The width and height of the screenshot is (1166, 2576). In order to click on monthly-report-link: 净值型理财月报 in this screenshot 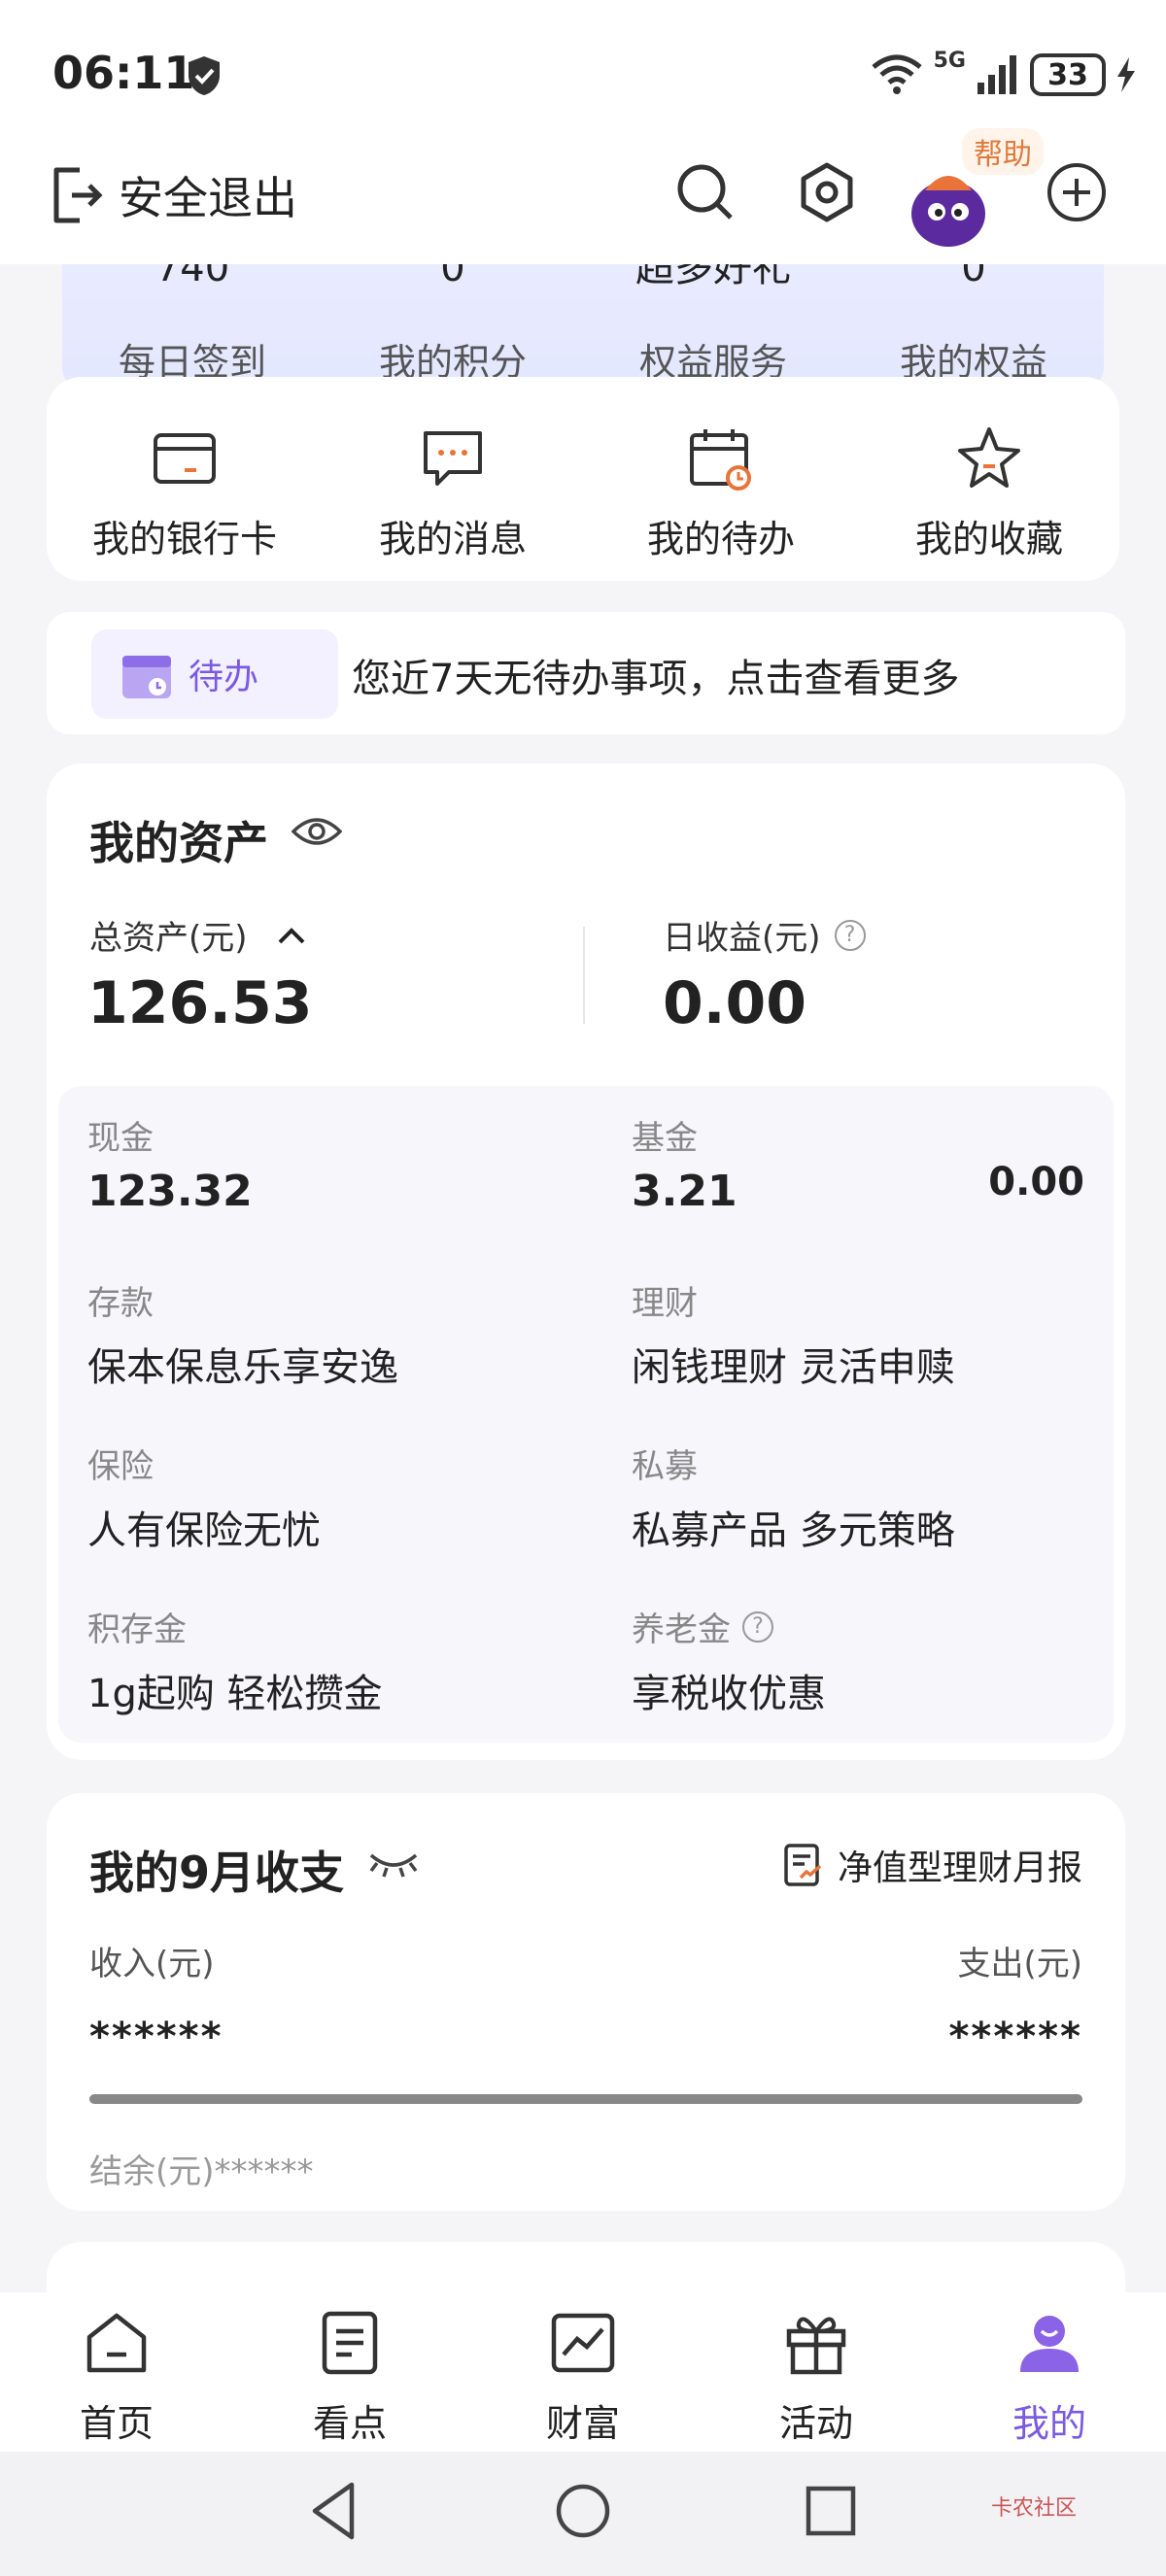, I will do `click(932, 1865)`.